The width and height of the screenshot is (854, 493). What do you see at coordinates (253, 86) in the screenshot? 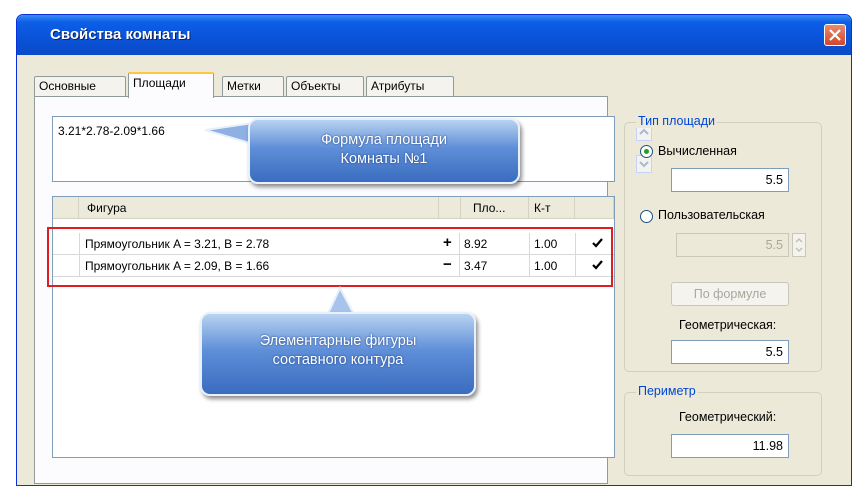
I see `tab-marks: Метки` at bounding box center [253, 86].